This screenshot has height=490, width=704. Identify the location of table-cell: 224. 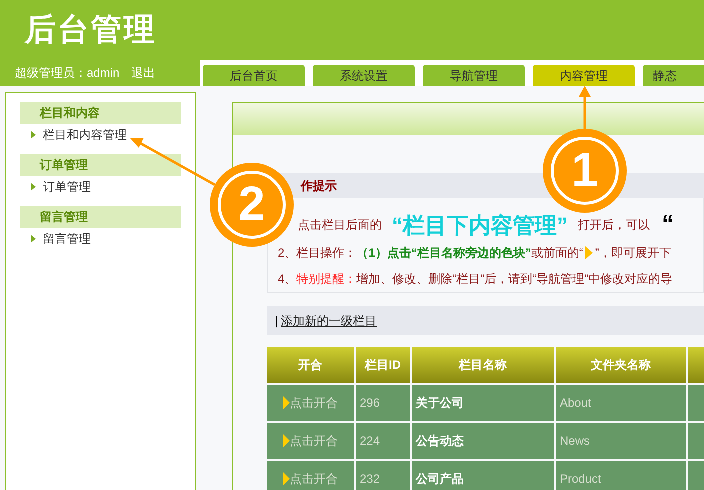
(383, 441).